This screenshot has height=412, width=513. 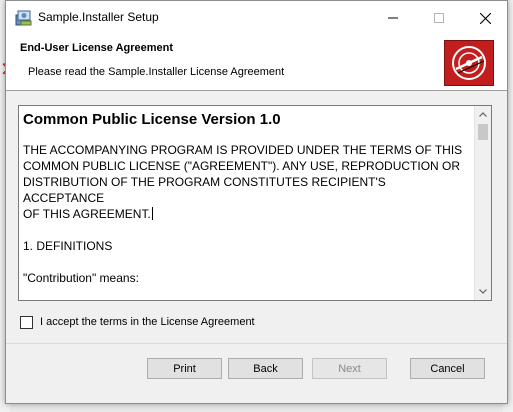 I want to click on scroll-up-button, so click(x=483, y=114).